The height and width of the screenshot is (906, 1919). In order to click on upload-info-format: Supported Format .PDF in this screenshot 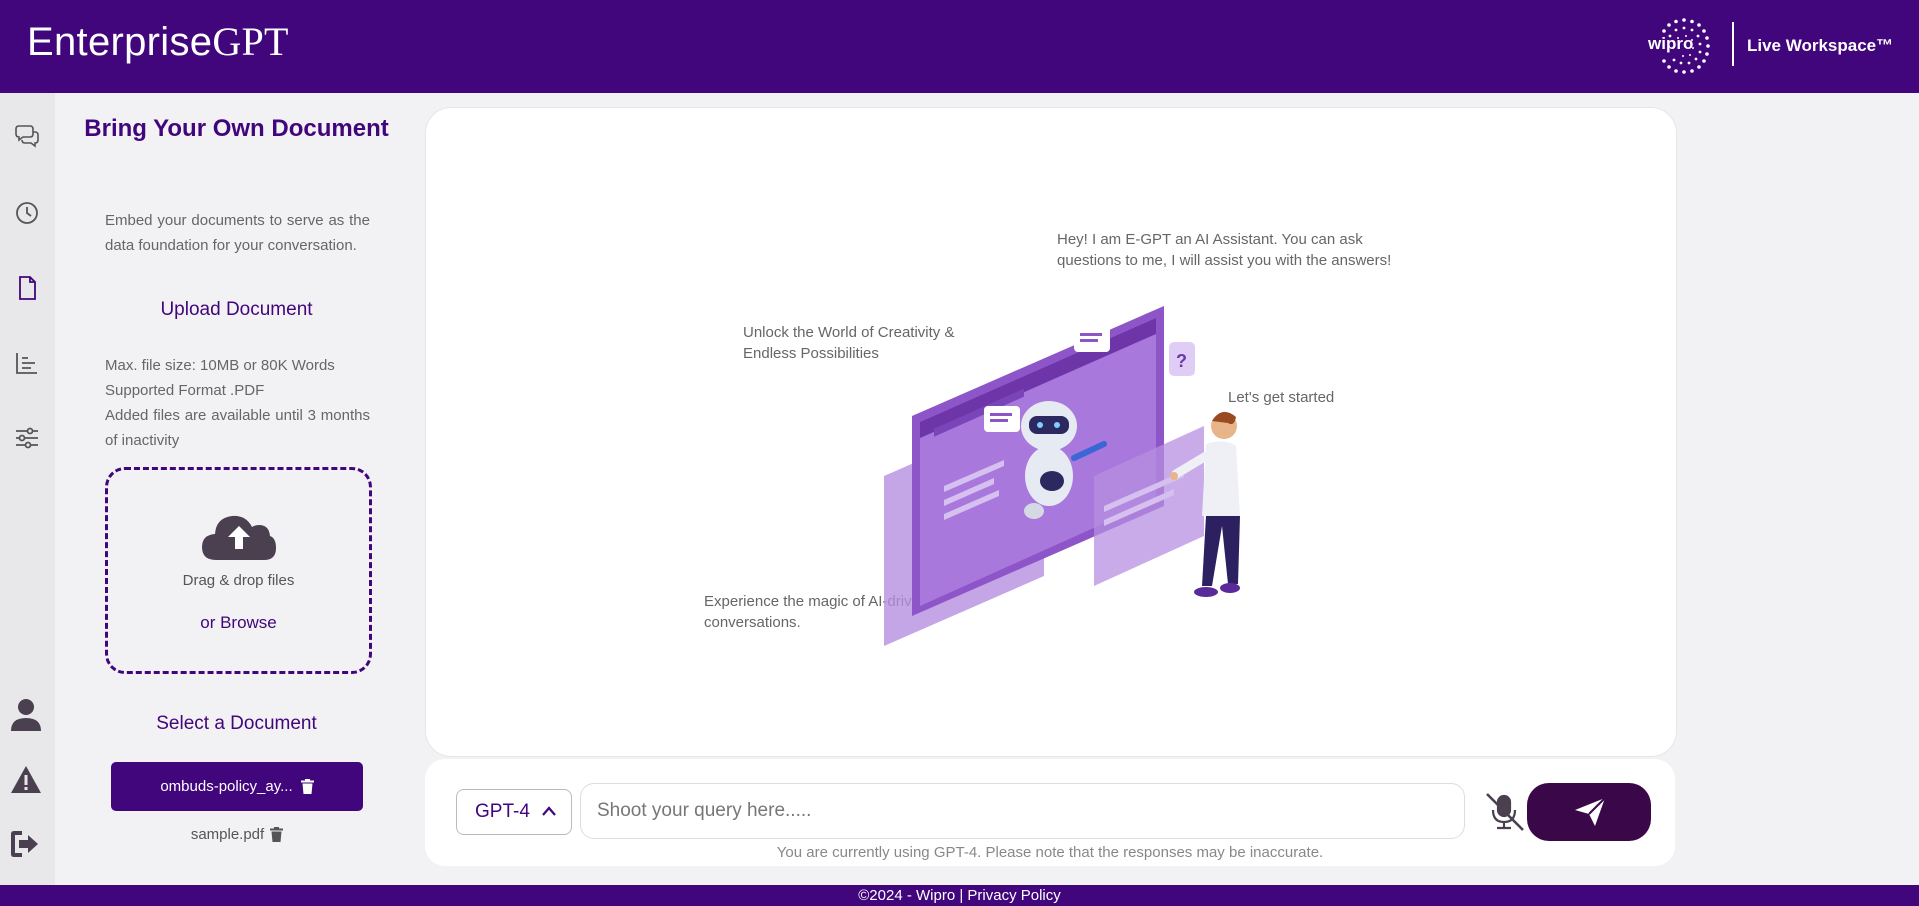, I will do `click(185, 390)`.